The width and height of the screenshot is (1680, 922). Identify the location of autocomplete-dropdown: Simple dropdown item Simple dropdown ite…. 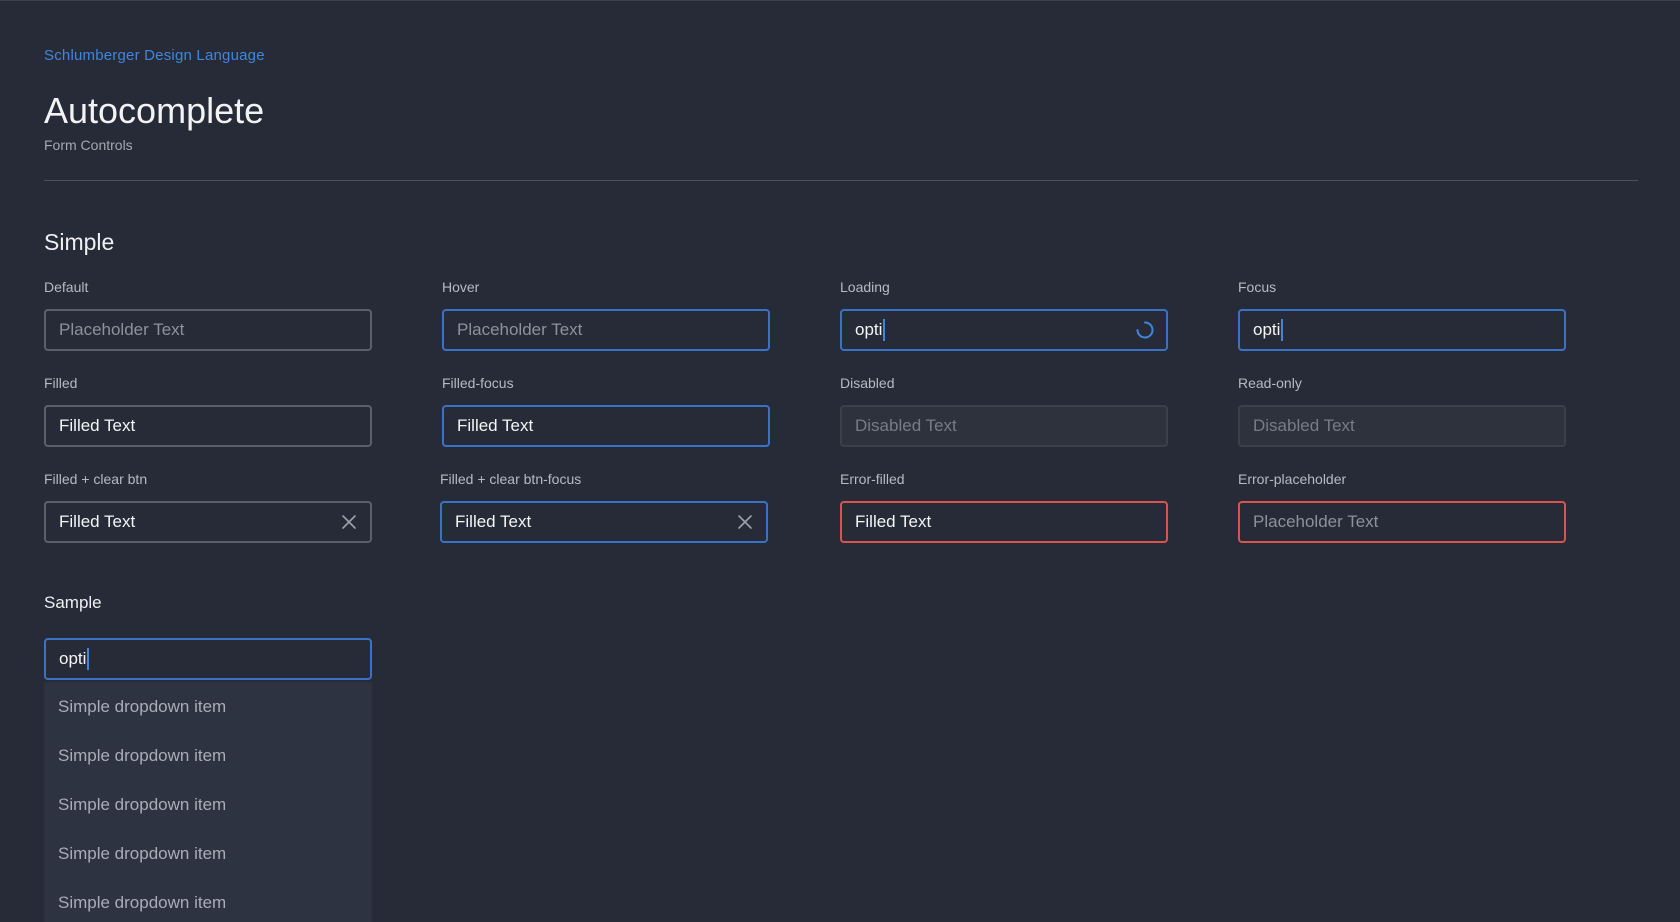
(208, 802).